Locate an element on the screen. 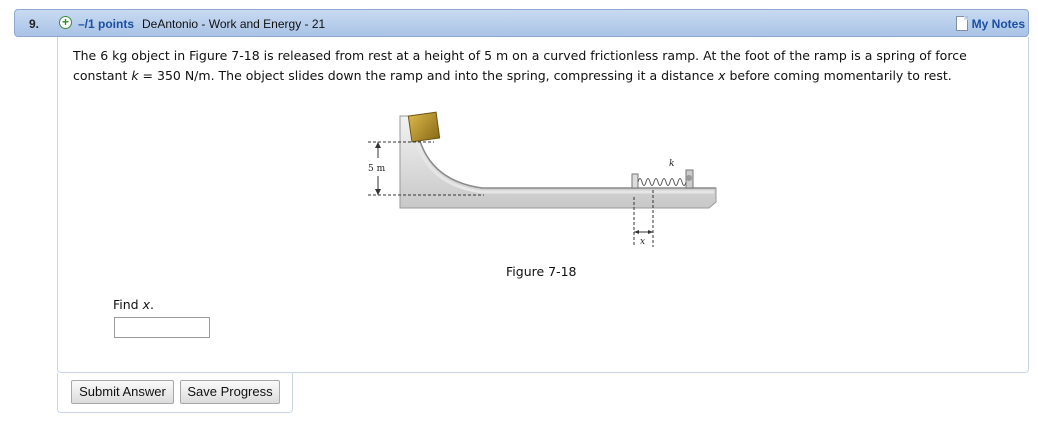 The width and height of the screenshot is (1038, 424). note-icon is located at coordinates (961, 23).